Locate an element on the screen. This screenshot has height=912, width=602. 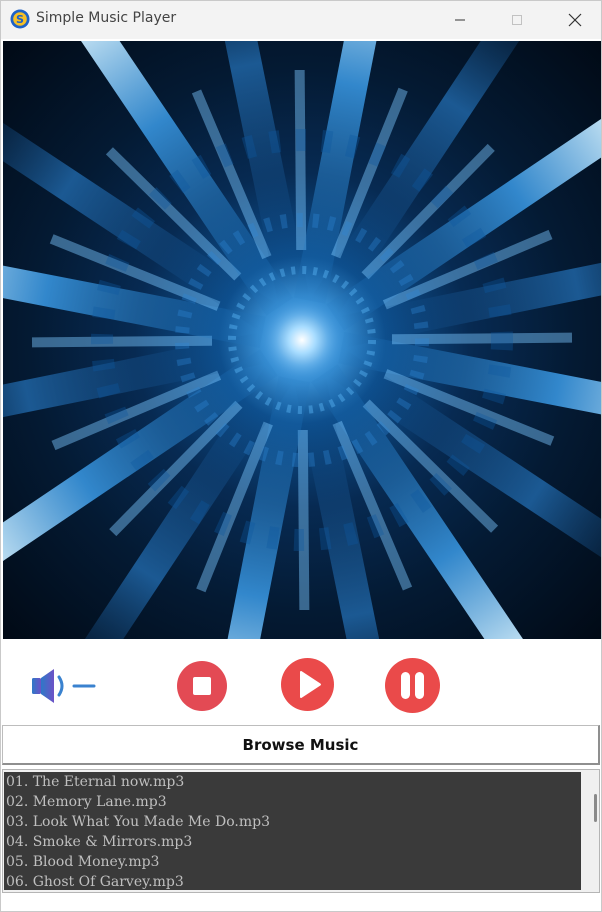
window-title: Simple Music Player is located at coordinates (106, 18).